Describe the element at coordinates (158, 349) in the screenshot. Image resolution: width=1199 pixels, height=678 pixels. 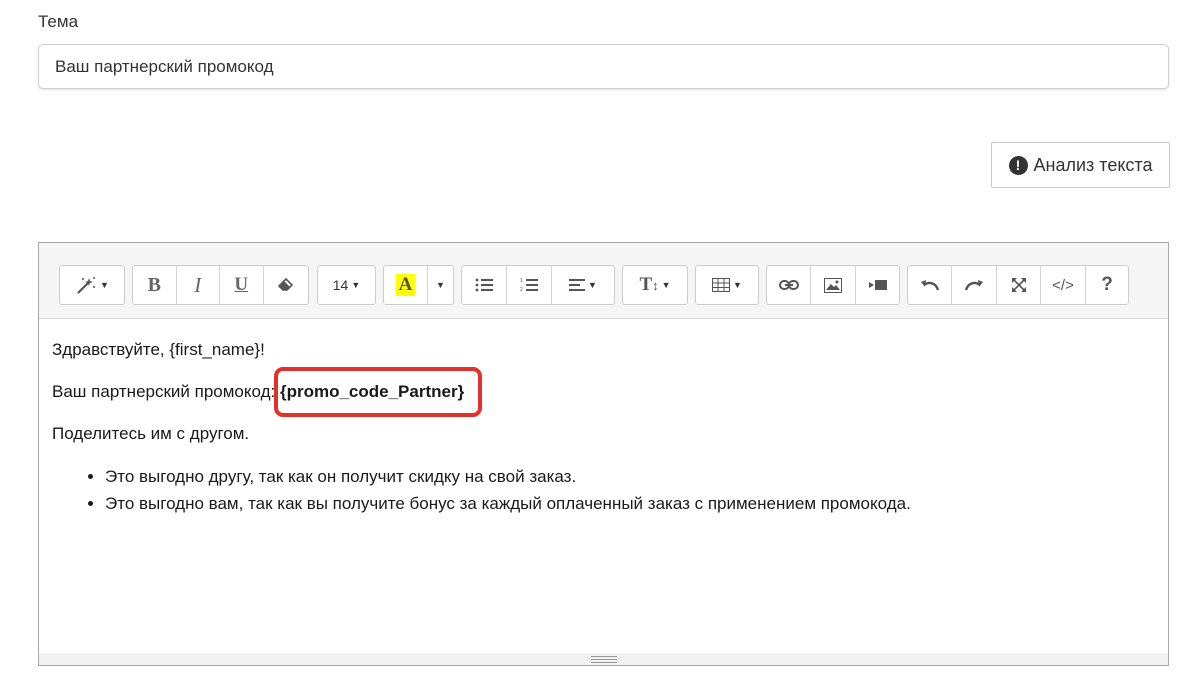
I see `greeting-paragraph: Здравствуйте, {first_name}!` at that location.